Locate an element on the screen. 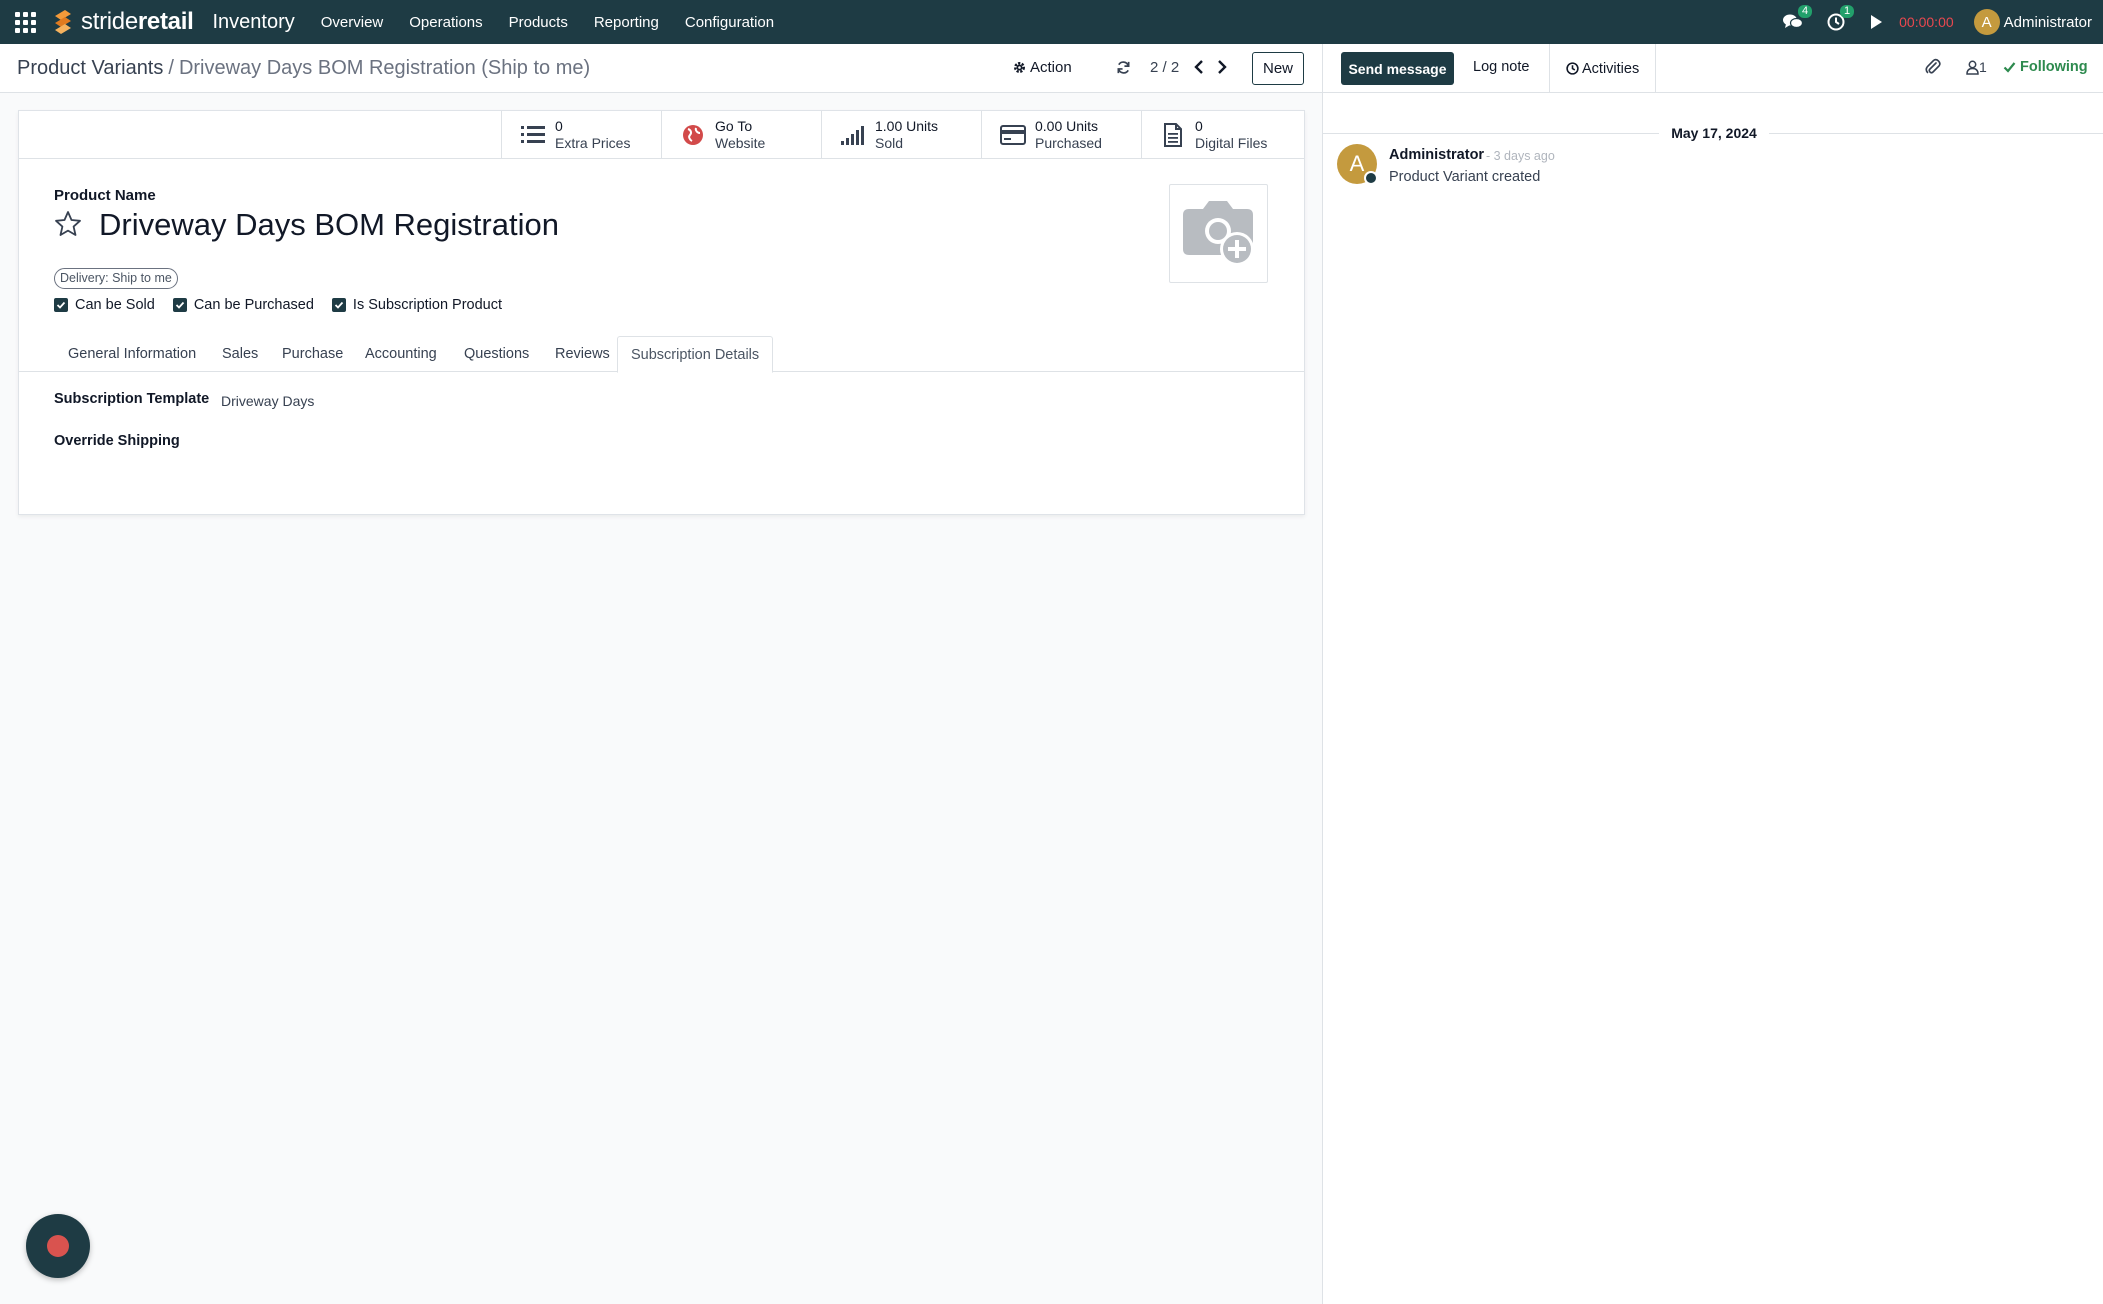 The height and width of the screenshot is (1304, 2103). date-label: May 17, 2024 is located at coordinates (1714, 133).